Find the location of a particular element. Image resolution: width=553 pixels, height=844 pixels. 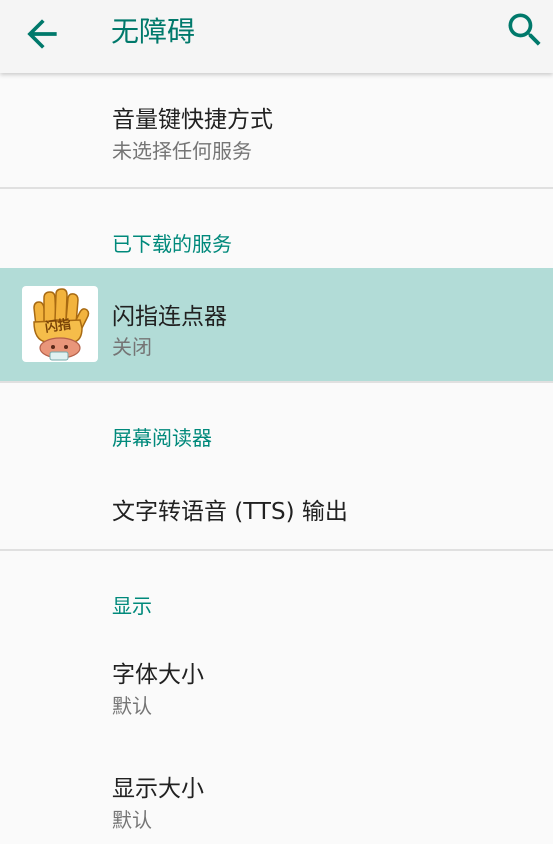

display-size-summary: 默认 is located at coordinates (132, 820).